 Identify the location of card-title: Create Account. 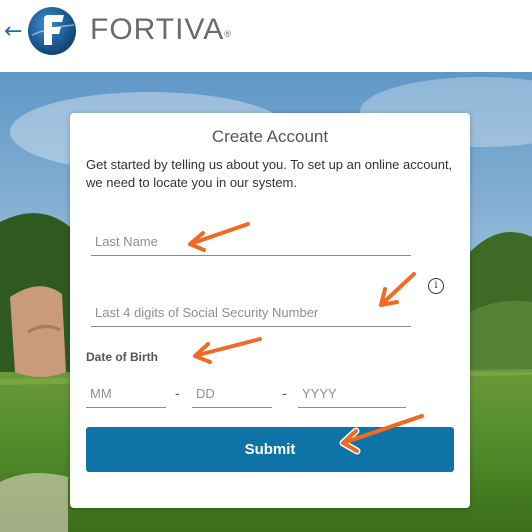
(270, 136).